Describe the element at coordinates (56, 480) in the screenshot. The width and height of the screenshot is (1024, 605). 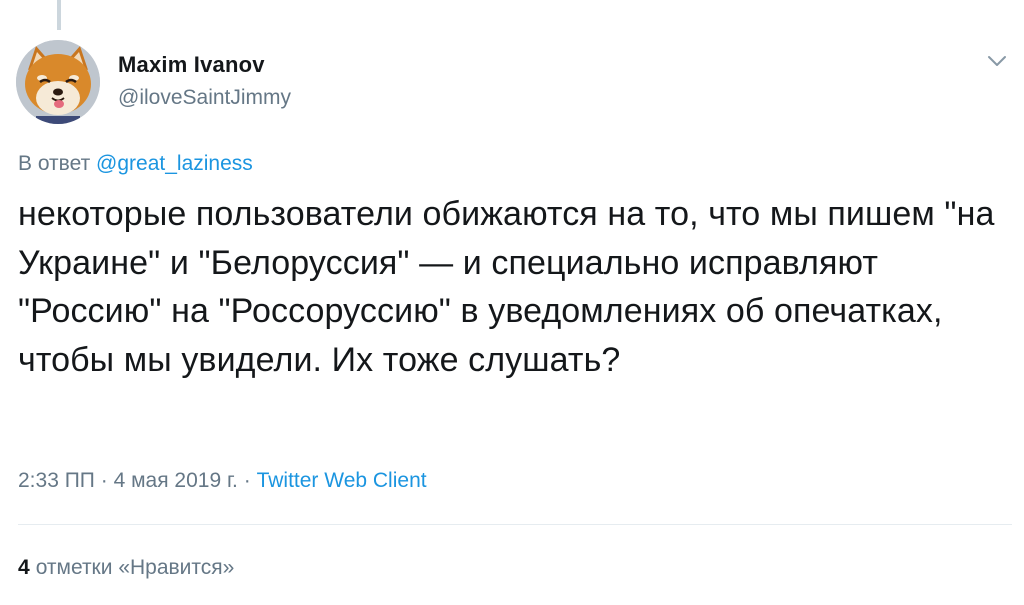
I see `tweet-time: 2:33 ПП` at that location.